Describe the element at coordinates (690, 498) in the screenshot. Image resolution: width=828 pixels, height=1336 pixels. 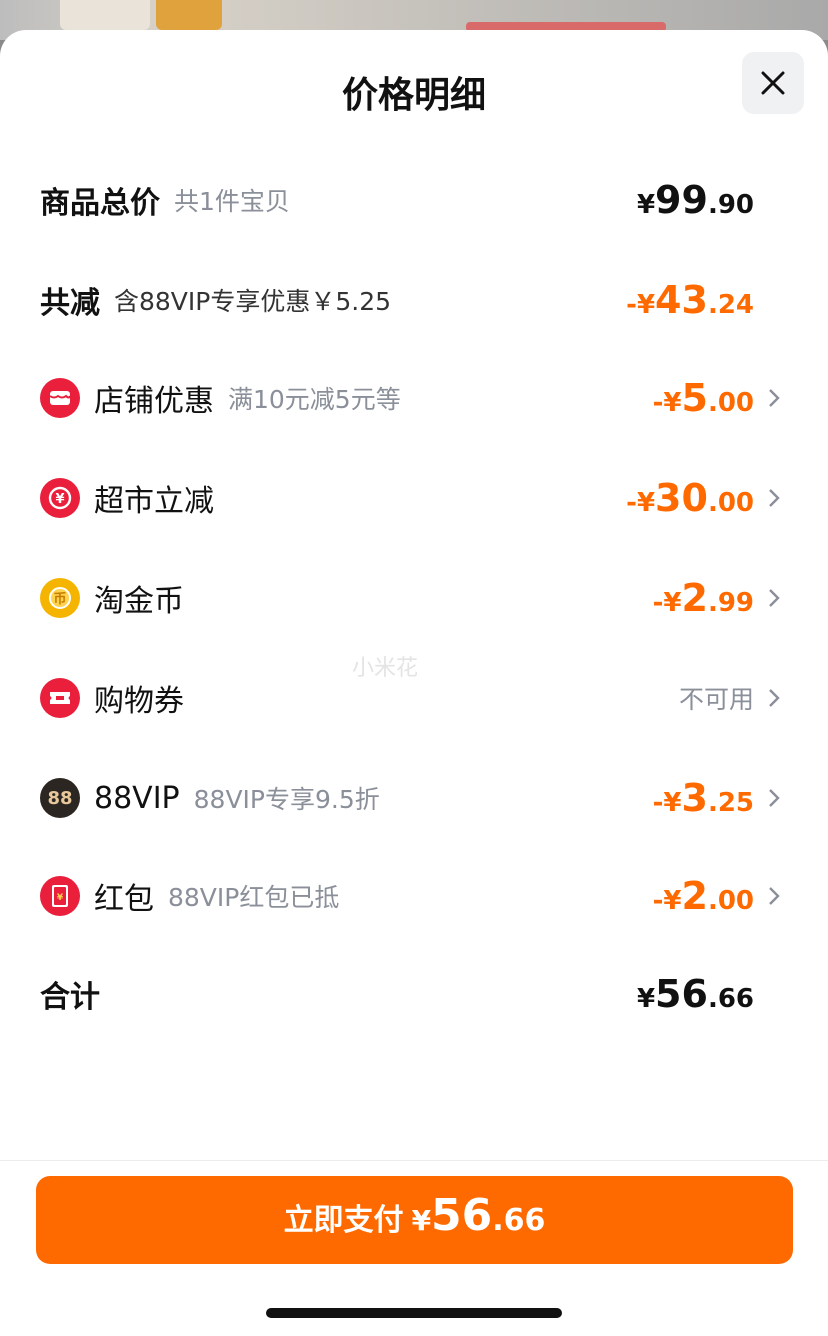
I see `market-discount-value: -¥ 30.00` at that location.